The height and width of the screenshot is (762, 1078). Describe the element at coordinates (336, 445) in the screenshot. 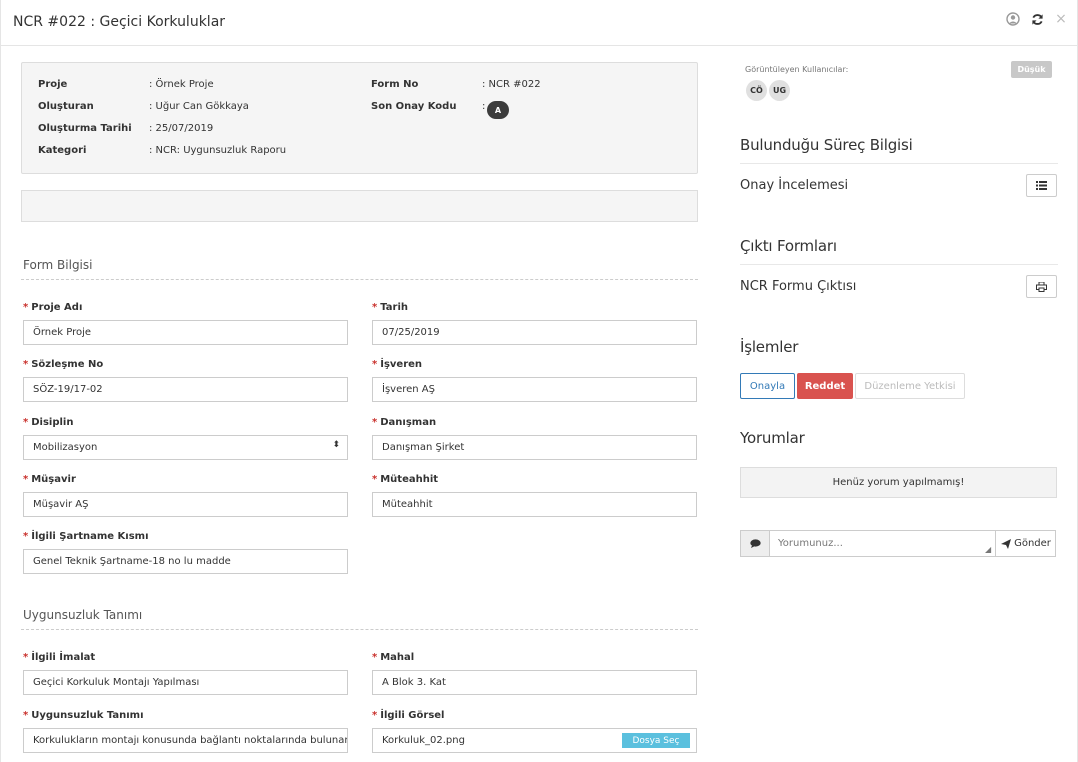

I see `select-arrows-icon: ⬍` at that location.